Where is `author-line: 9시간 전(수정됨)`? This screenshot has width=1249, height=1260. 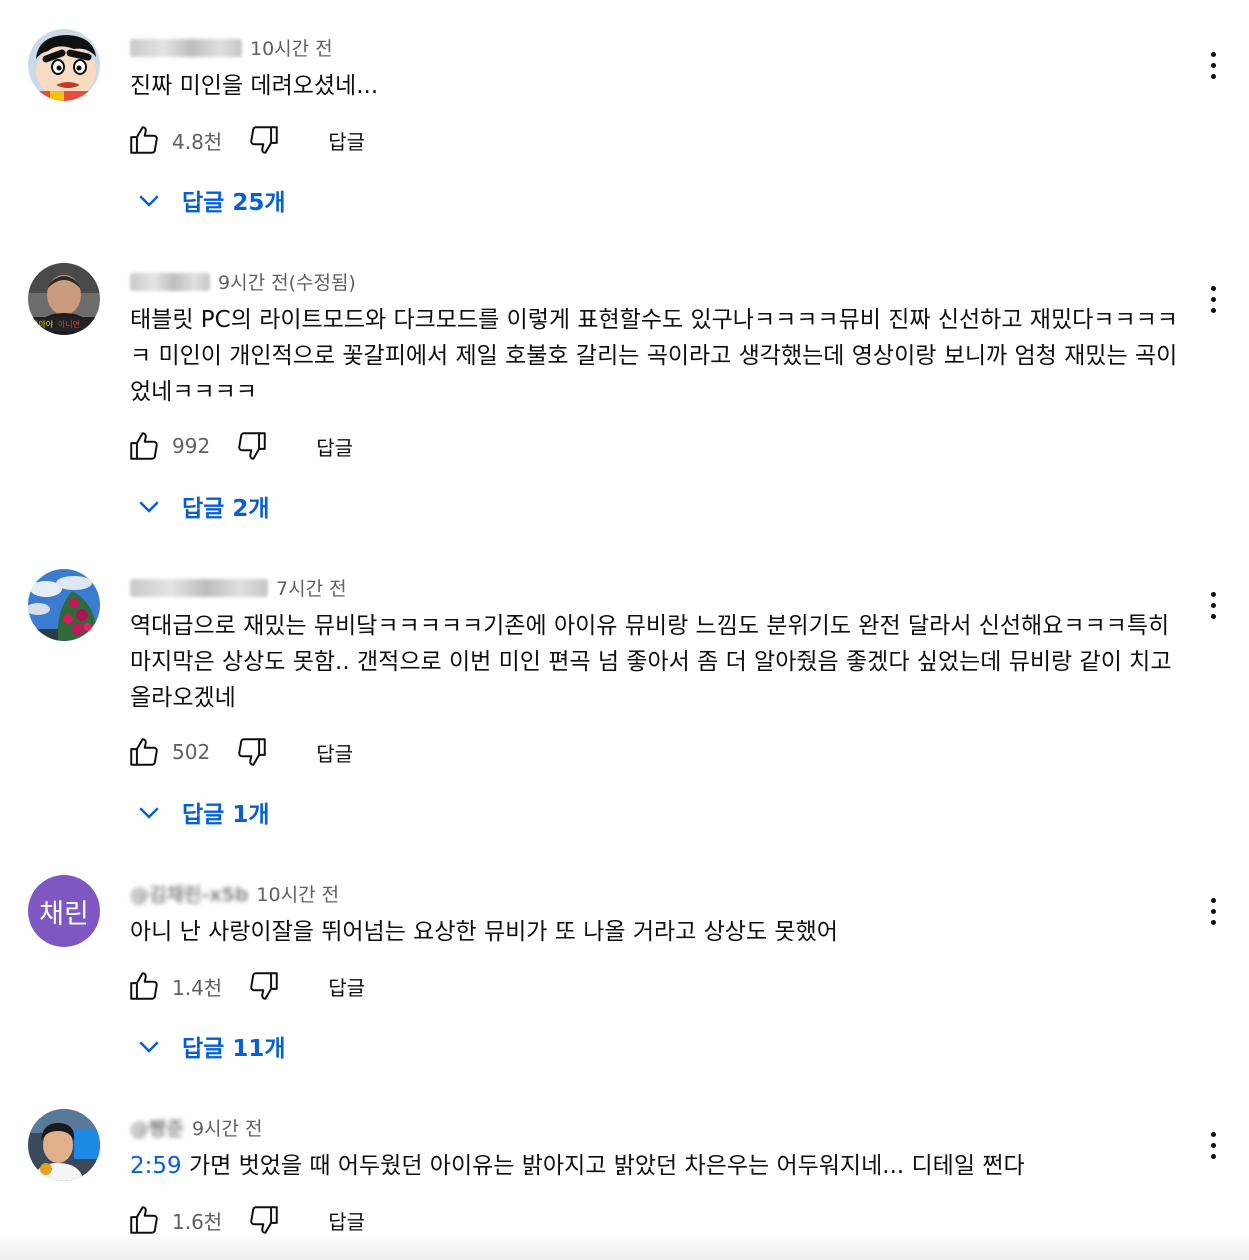
author-line: 9시간 전(수정됨) is located at coordinates (243, 281).